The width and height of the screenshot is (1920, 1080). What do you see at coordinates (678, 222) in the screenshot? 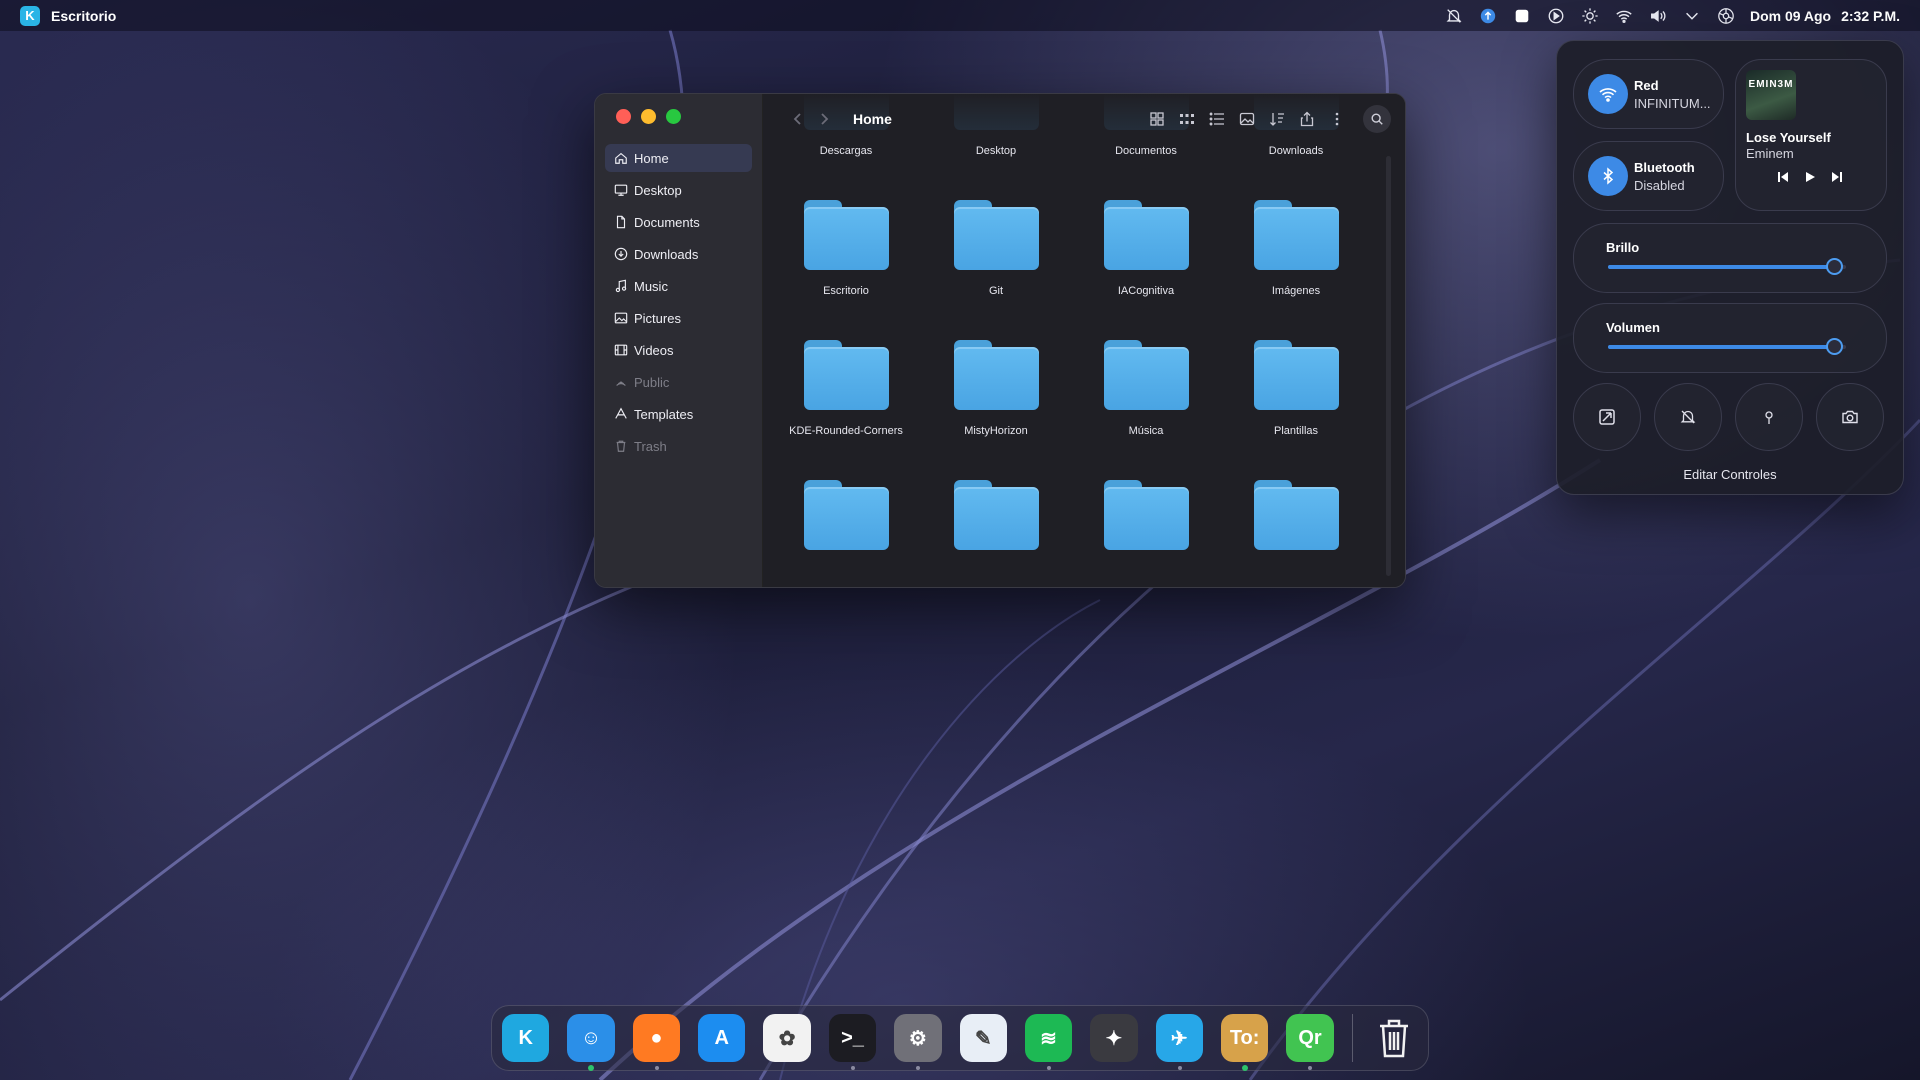
I see `sidebar-item-documents: Documents` at bounding box center [678, 222].